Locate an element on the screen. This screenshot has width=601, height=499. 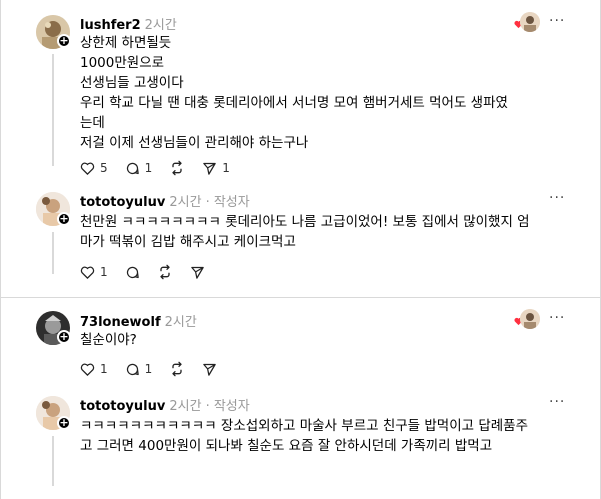
comment-button is located at coordinates (132, 272).